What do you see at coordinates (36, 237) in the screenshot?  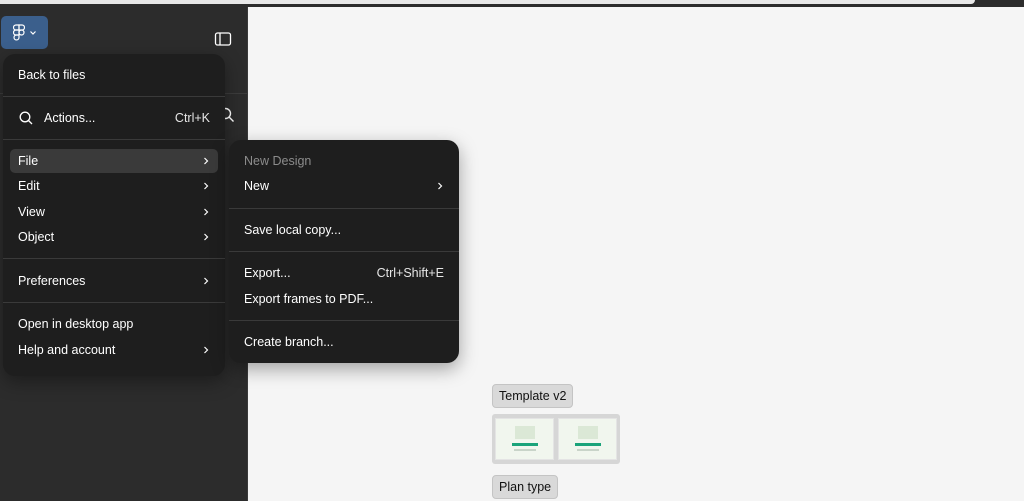 I see `object-label: Object` at bounding box center [36, 237].